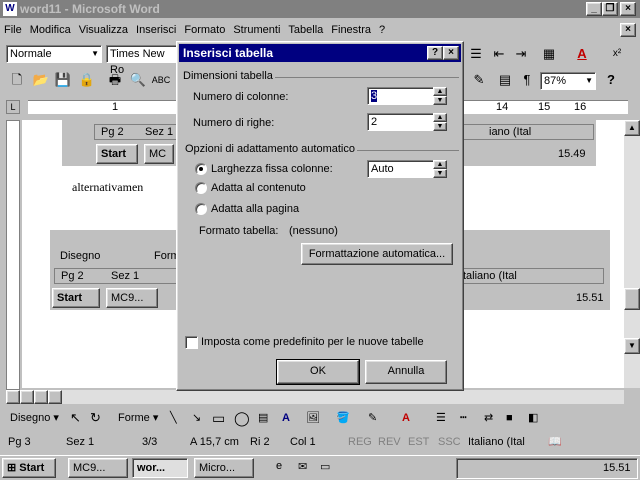  I want to click on show-formatting-icon: ¶, so click(527, 80).